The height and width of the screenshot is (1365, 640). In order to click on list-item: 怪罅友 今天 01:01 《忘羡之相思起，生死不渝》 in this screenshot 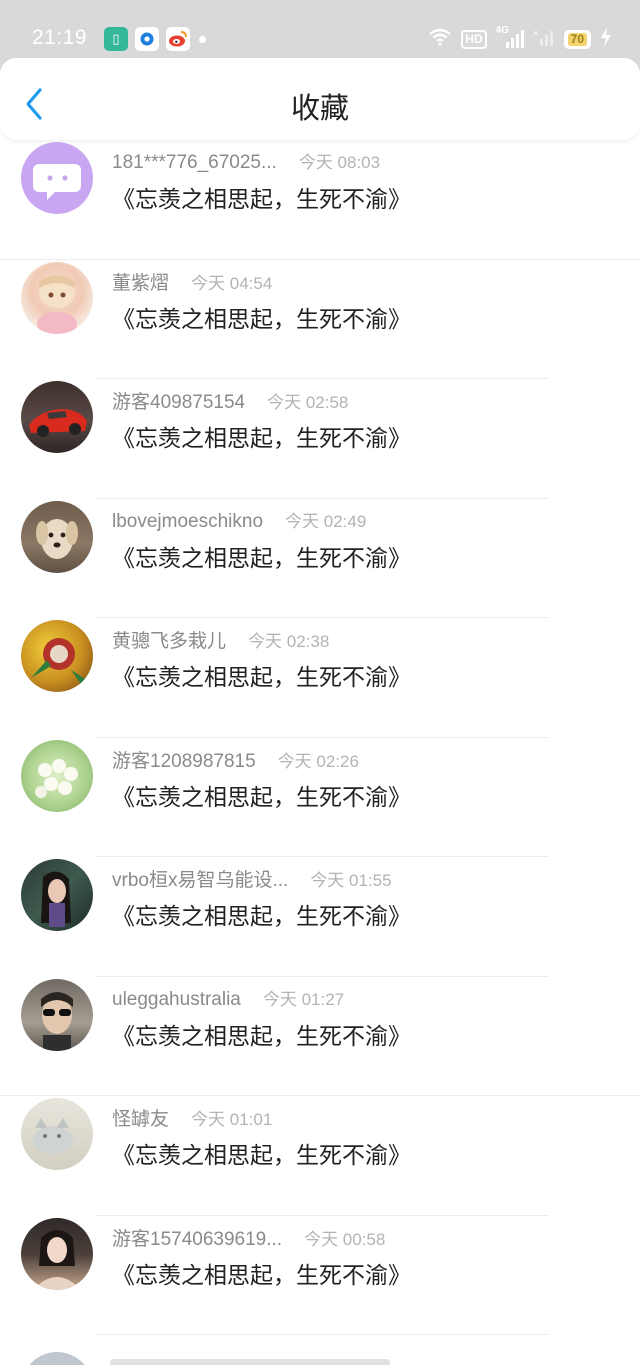, I will do `click(320, 1156)`.